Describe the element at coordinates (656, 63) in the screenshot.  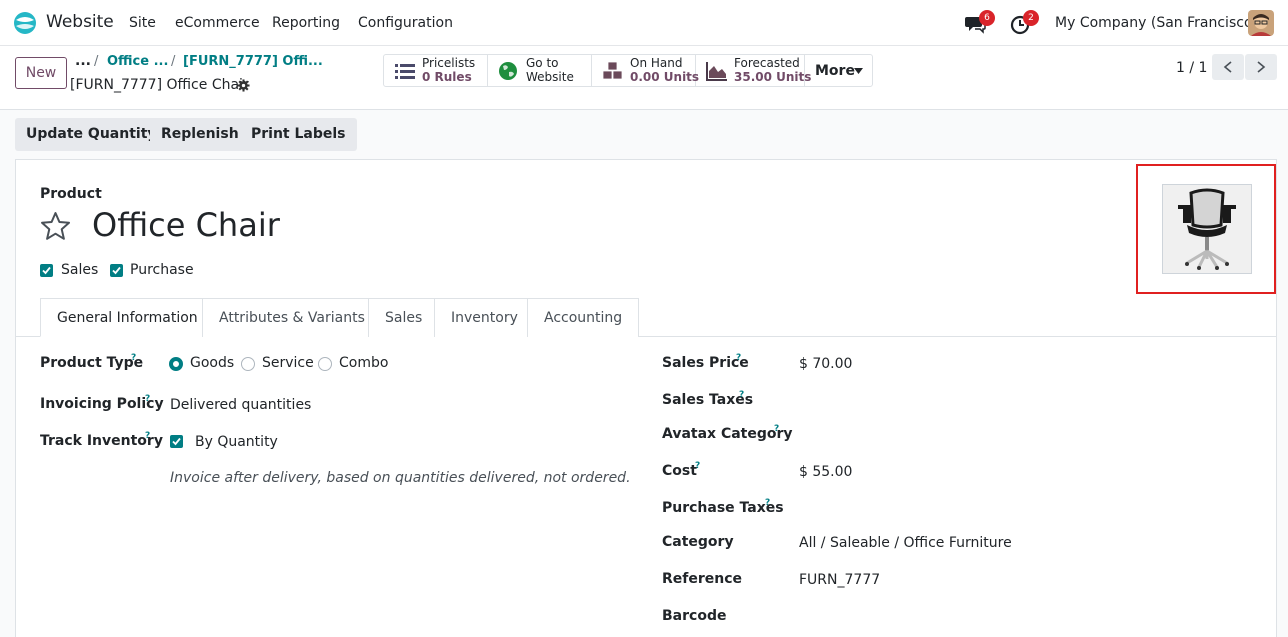
I see `on-hand-title: On Hand` at that location.